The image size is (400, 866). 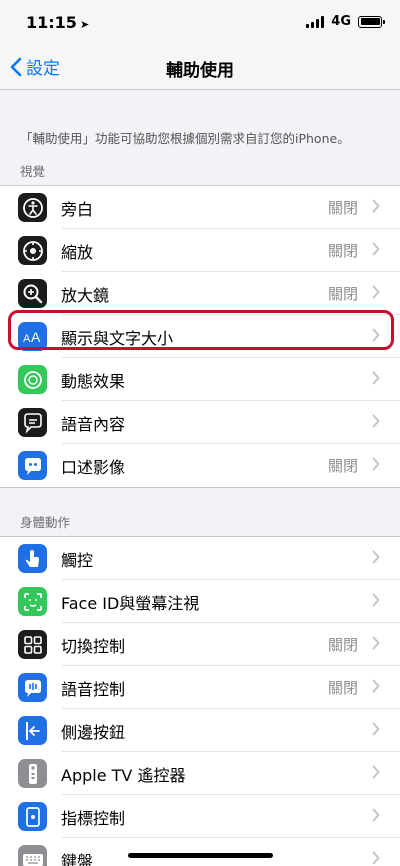 I want to click on network-type: 4G, so click(x=341, y=21).